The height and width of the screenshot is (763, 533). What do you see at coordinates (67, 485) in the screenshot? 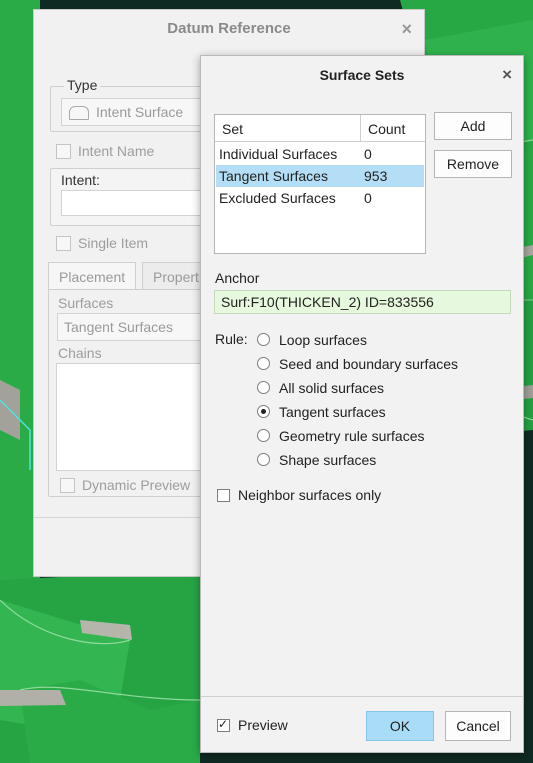
I see `dynamic-preview-checkbox` at bounding box center [67, 485].